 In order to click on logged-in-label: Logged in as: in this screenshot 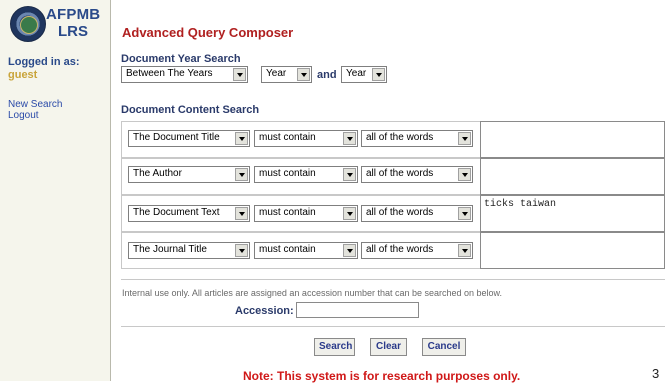, I will do `click(44, 62)`.